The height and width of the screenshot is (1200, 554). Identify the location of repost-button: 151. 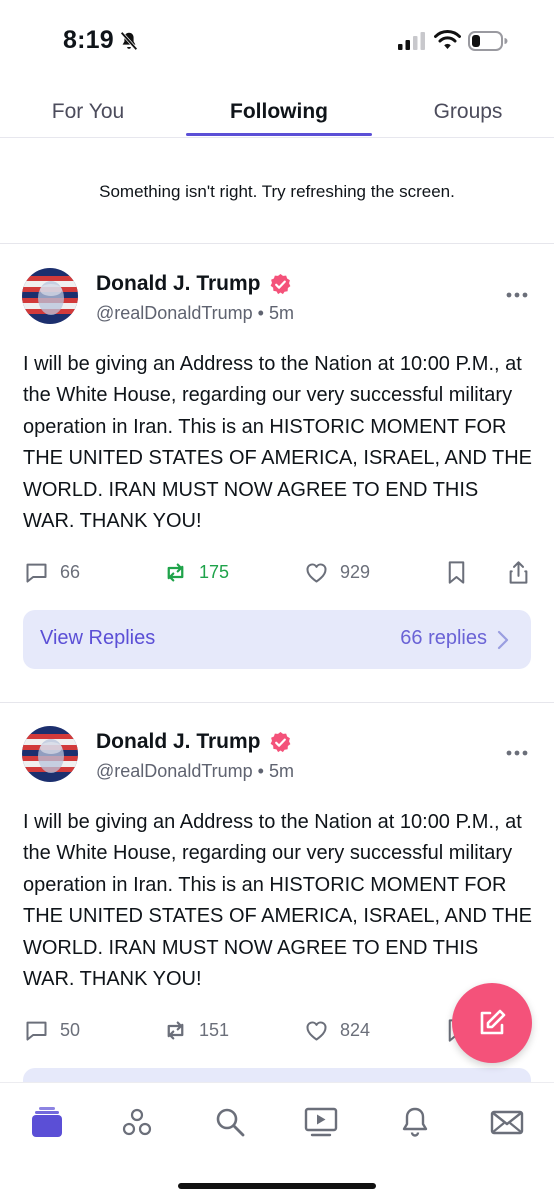
(195, 1030).